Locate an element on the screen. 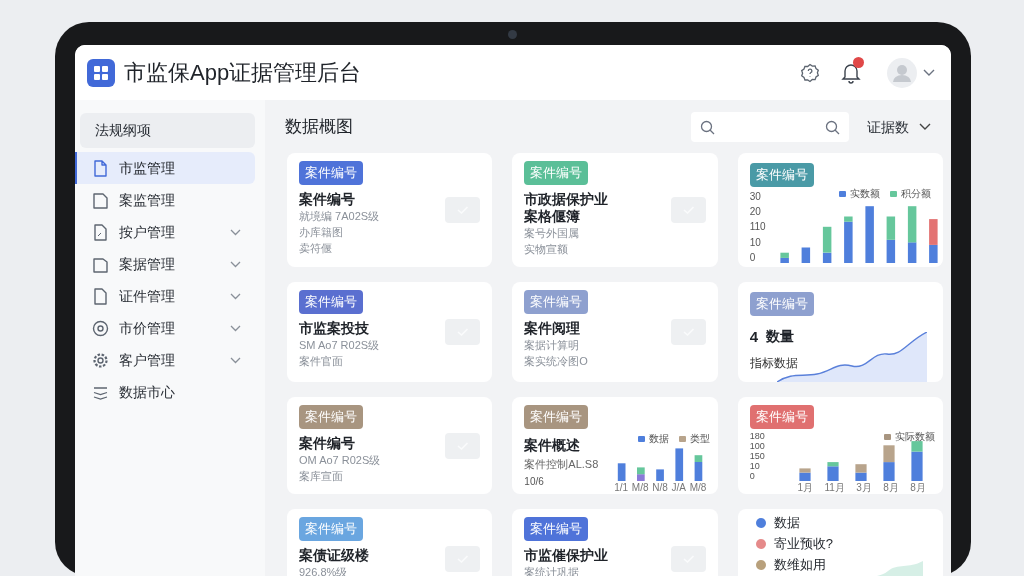 This screenshot has height=576, width=1024. card-title: 市监案投技 is located at coordinates (334, 328).